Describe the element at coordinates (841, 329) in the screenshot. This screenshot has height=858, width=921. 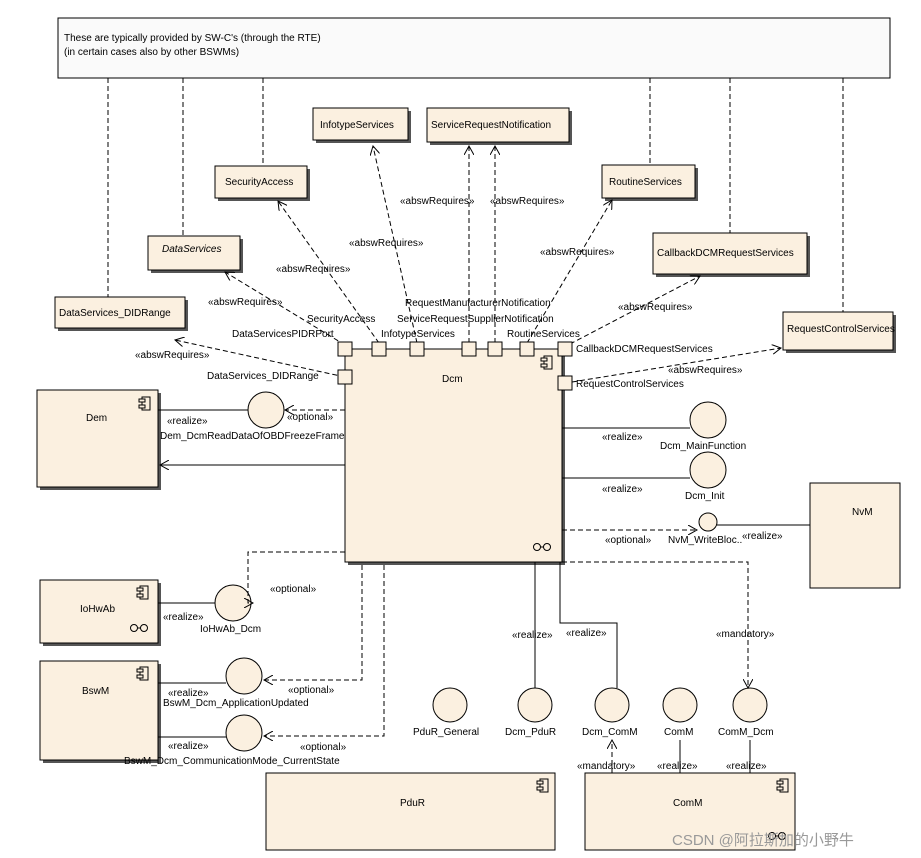
I see `label: RequestControlServices` at that location.